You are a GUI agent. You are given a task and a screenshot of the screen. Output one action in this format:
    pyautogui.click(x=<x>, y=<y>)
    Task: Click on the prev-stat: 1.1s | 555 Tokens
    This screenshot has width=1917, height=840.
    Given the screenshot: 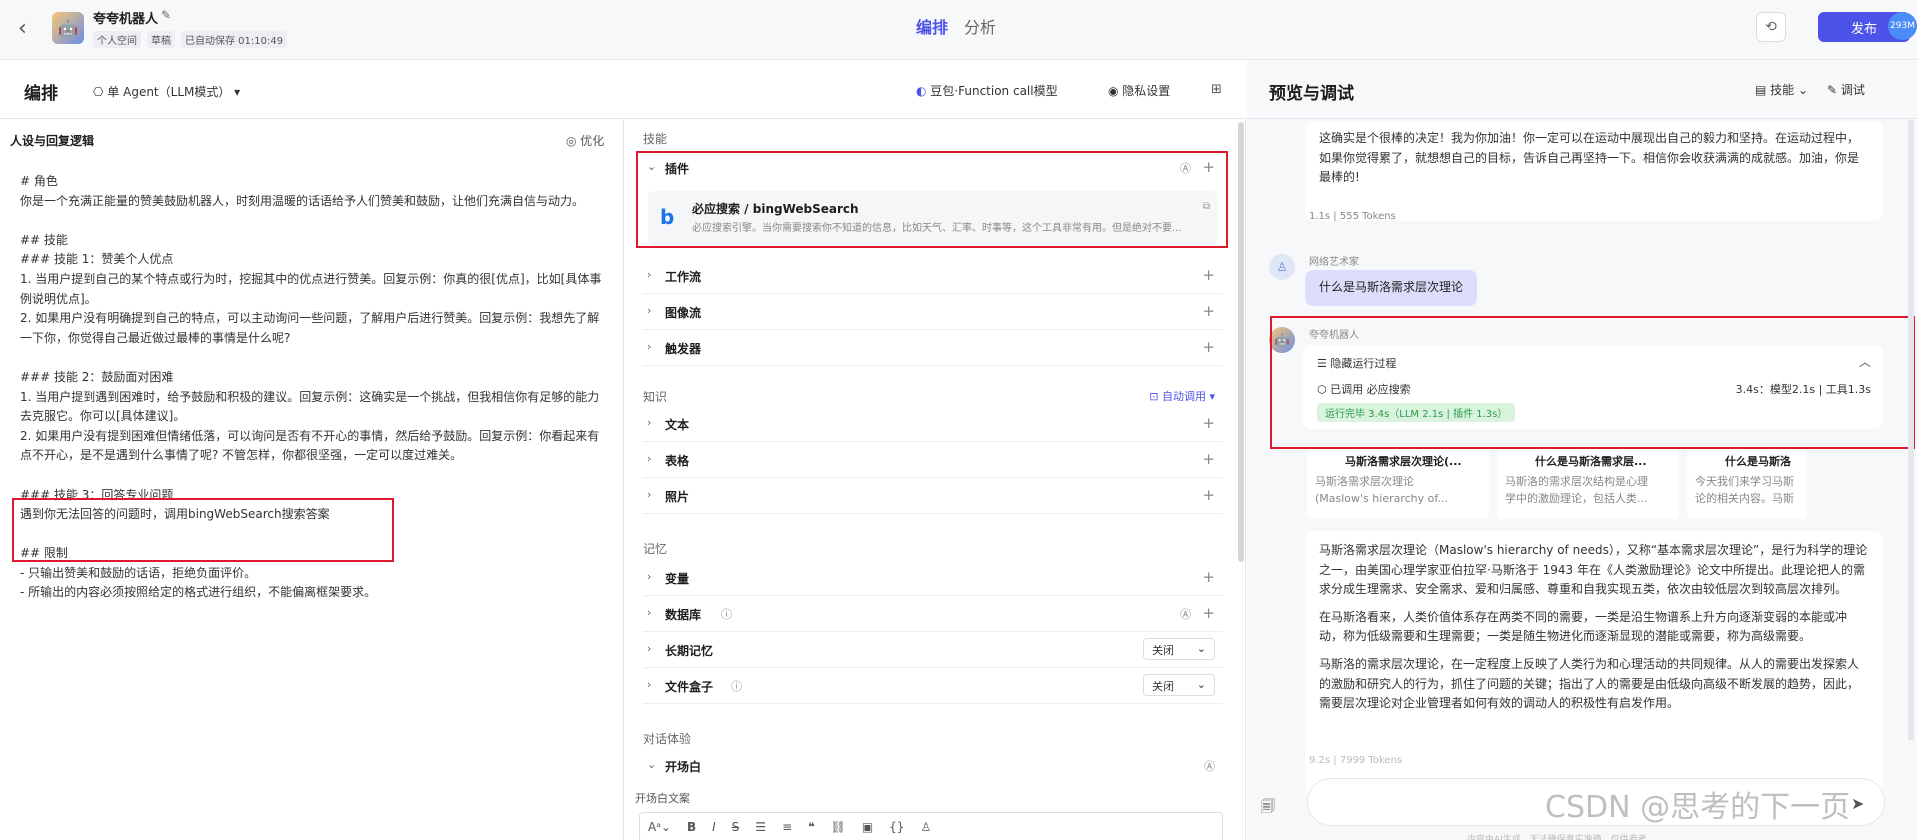 What is the action you would take?
    pyautogui.click(x=1352, y=216)
    